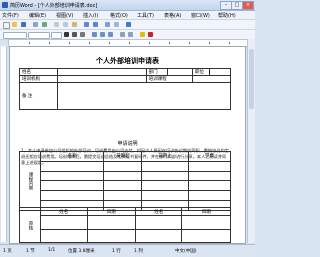 The width and height of the screenshot is (320, 257). Describe the element at coordinates (10, 15) in the screenshot. I see `menu-file: 文件(F)` at that location.